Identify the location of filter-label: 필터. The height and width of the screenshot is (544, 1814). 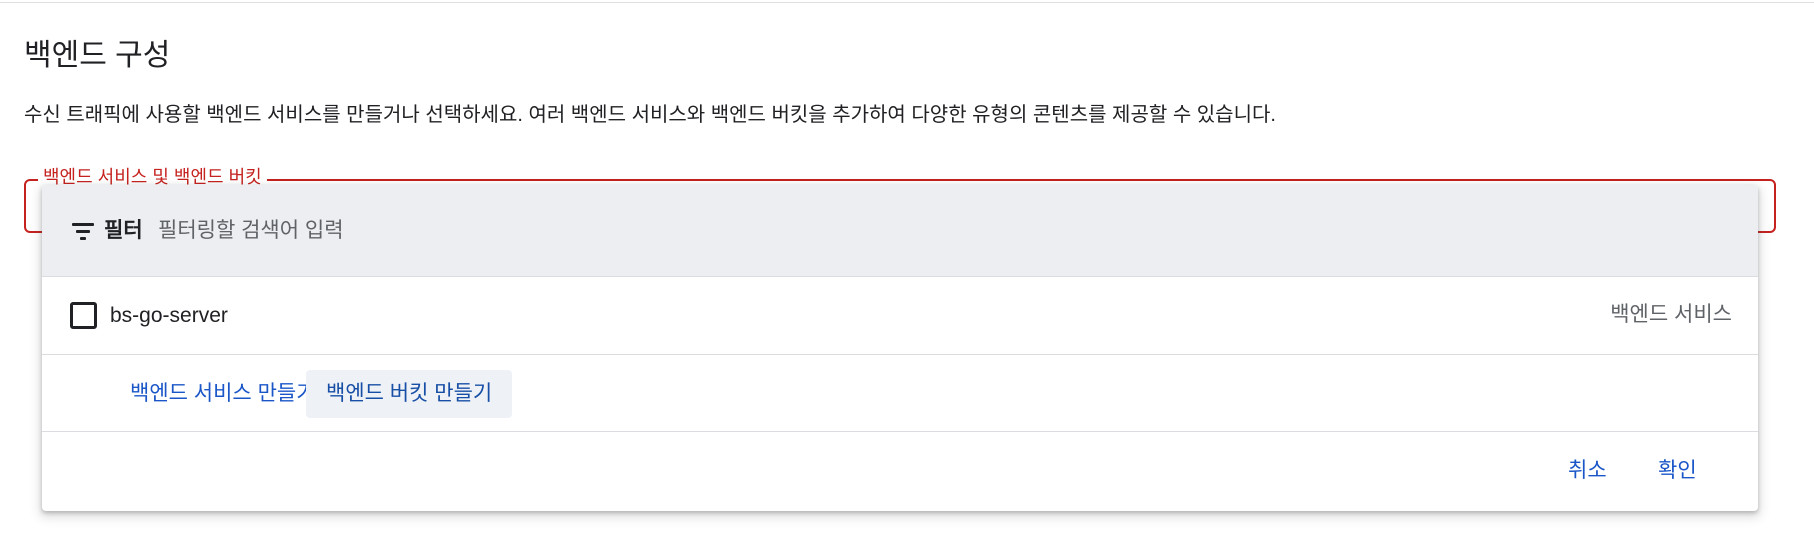
(123, 230).